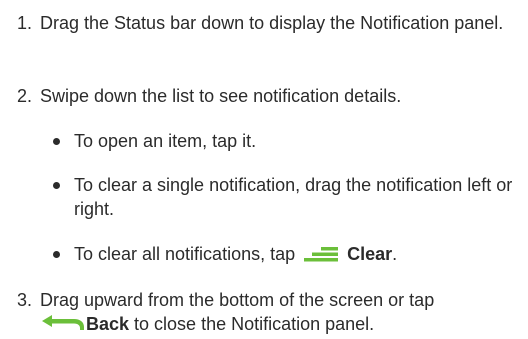 This screenshot has width=528, height=339. Describe the element at coordinates (25, 23) in the screenshot. I see `step-number: 1.` at that location.